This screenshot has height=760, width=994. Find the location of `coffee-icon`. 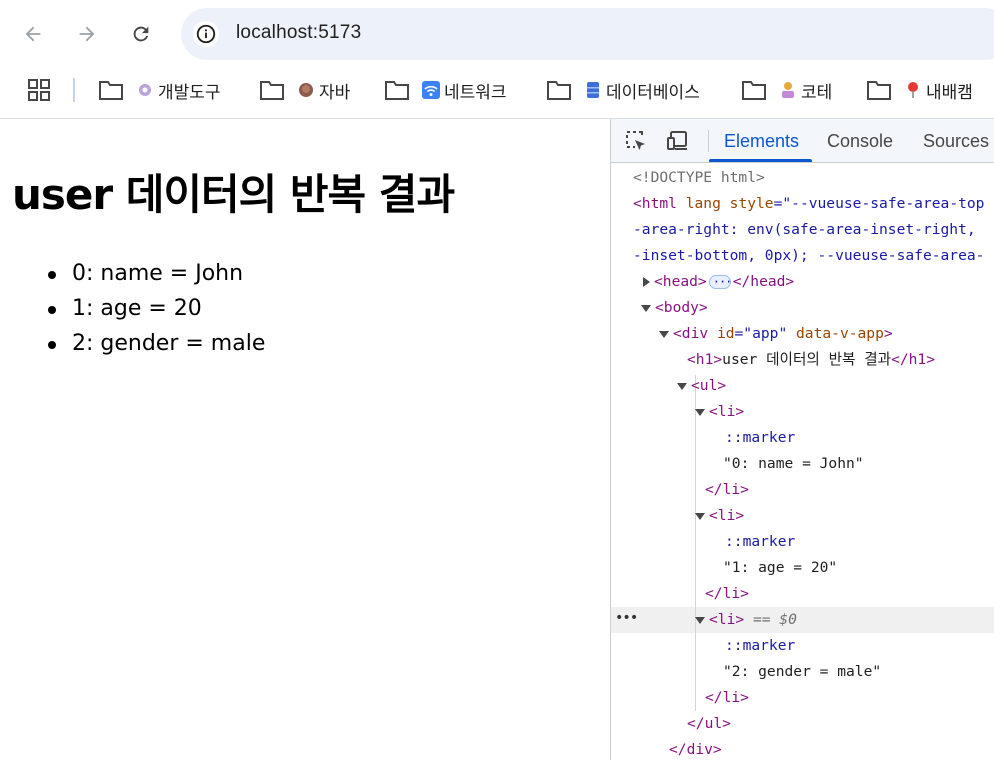

coffee-icon is located at coordinates (306, 90).